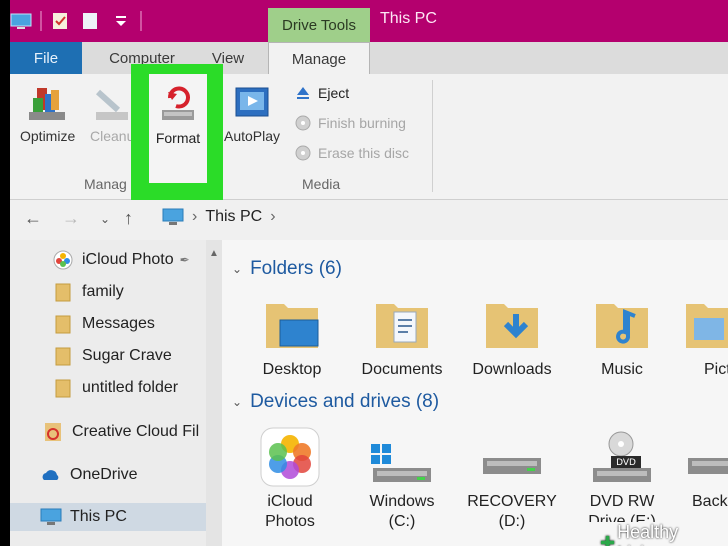 The width and height of the screenshot is (728, 546). Describe the element at coordinates (178, 128) in the screenshot. I see `format-button: Format` at that location.